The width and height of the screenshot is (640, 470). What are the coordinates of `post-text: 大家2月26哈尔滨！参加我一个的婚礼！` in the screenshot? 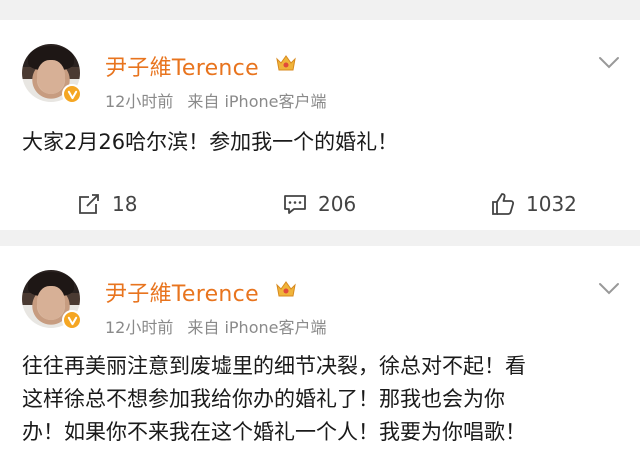 It's located at (210, 142).